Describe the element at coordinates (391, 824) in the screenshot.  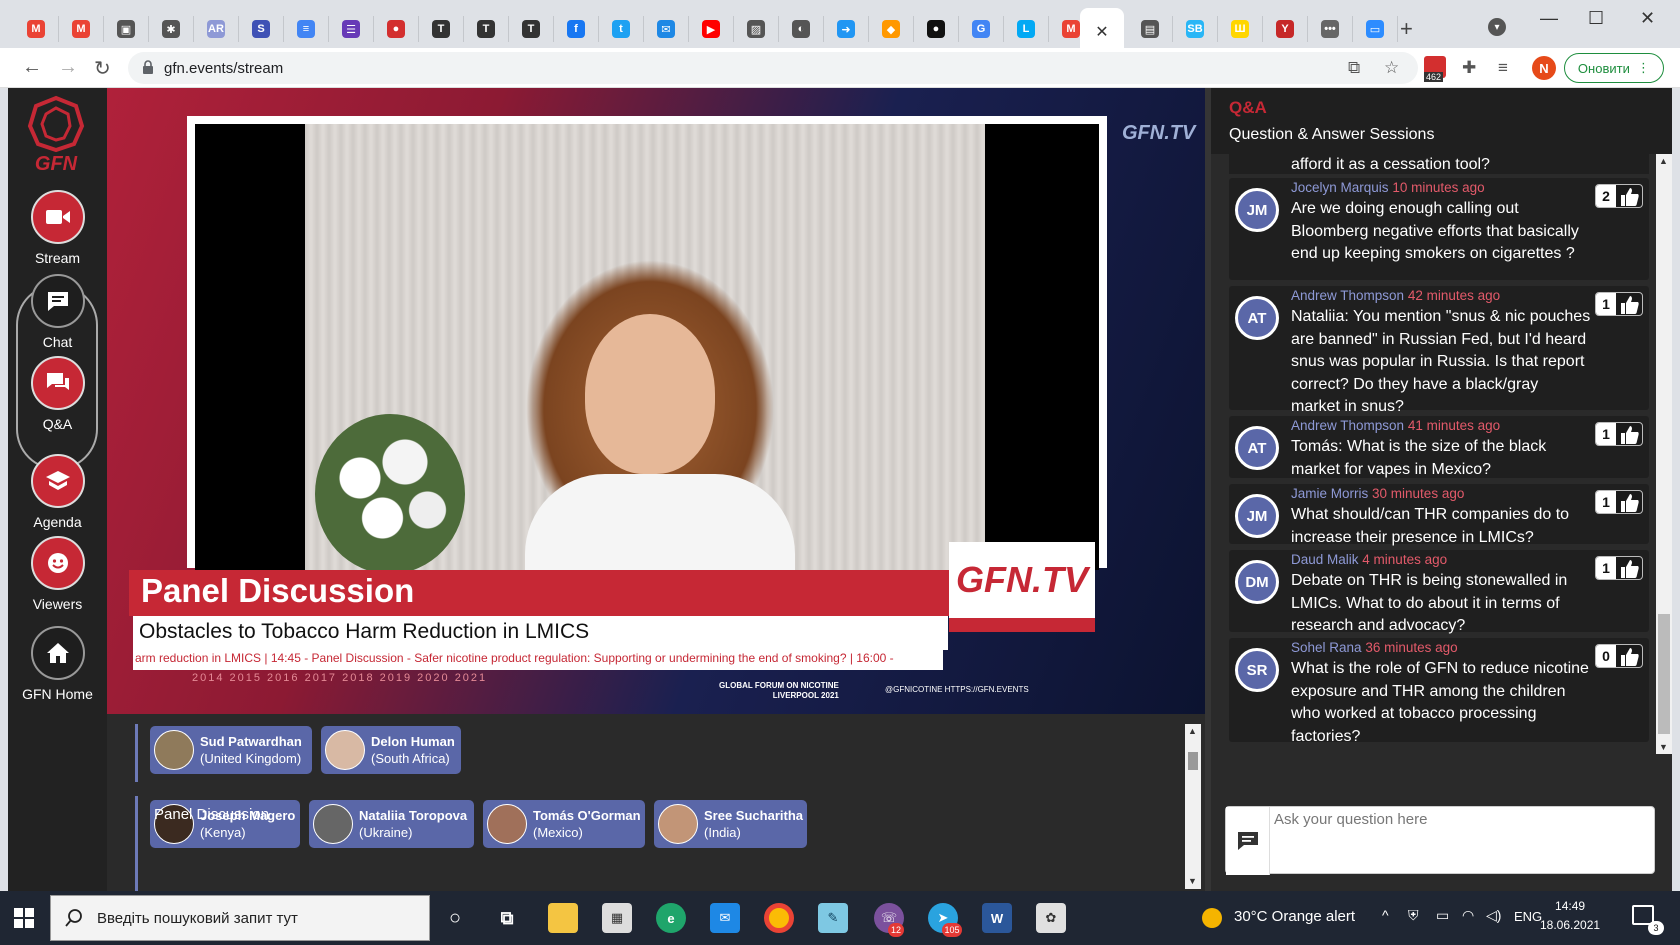
I see `speaker-chip: Nataliia Toropova (Ukraine)` at that location.